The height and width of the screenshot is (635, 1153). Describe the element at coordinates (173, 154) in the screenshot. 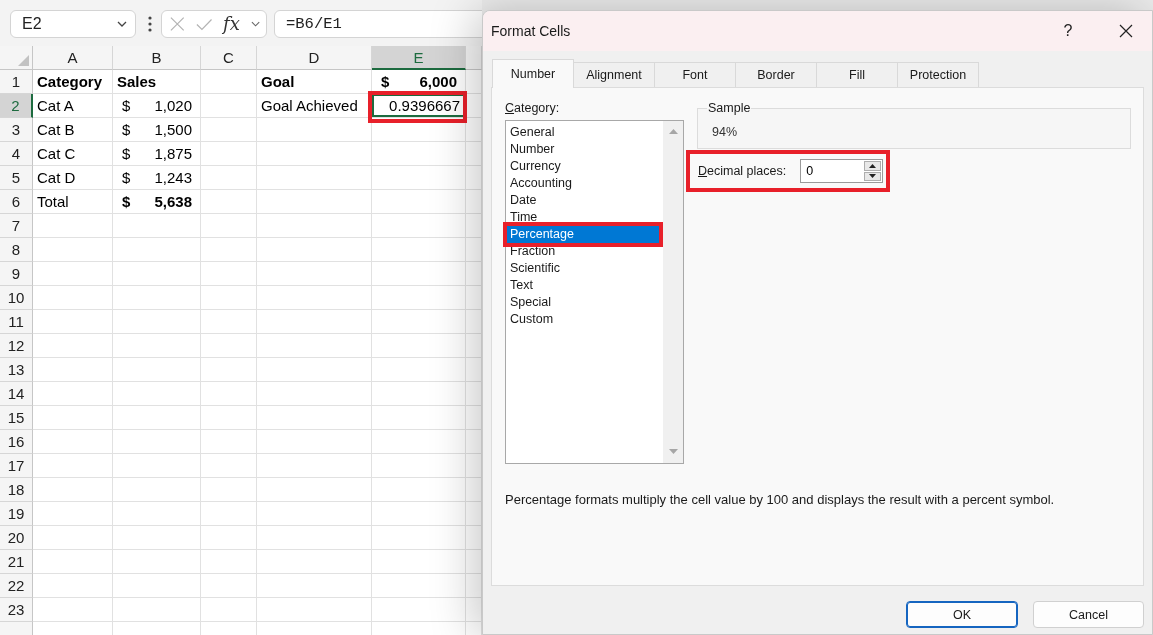

I see `cell-value: 1,875` at that location.